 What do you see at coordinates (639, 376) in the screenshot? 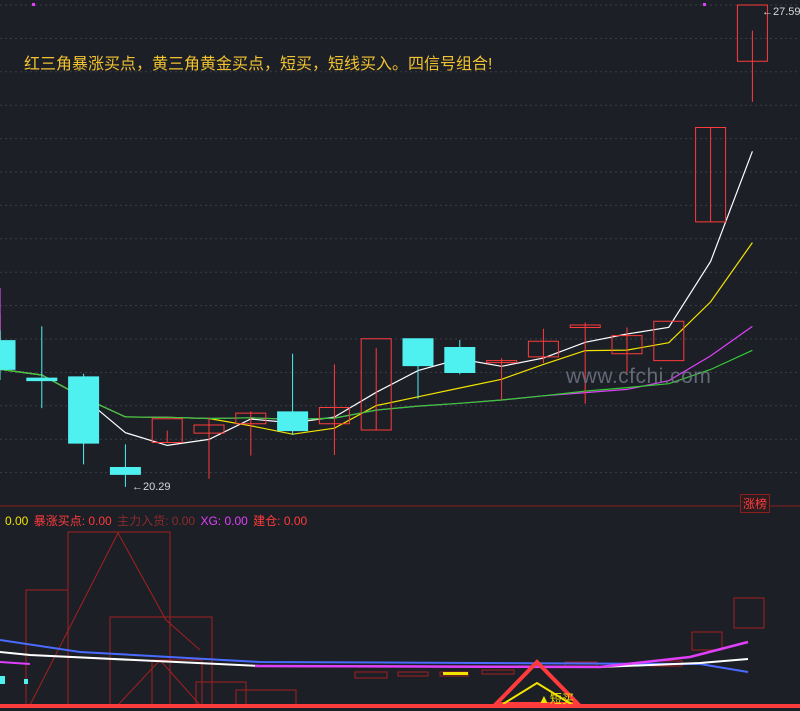
I see `watermark: www.cfchi.com` at bounding box center [639, 376].